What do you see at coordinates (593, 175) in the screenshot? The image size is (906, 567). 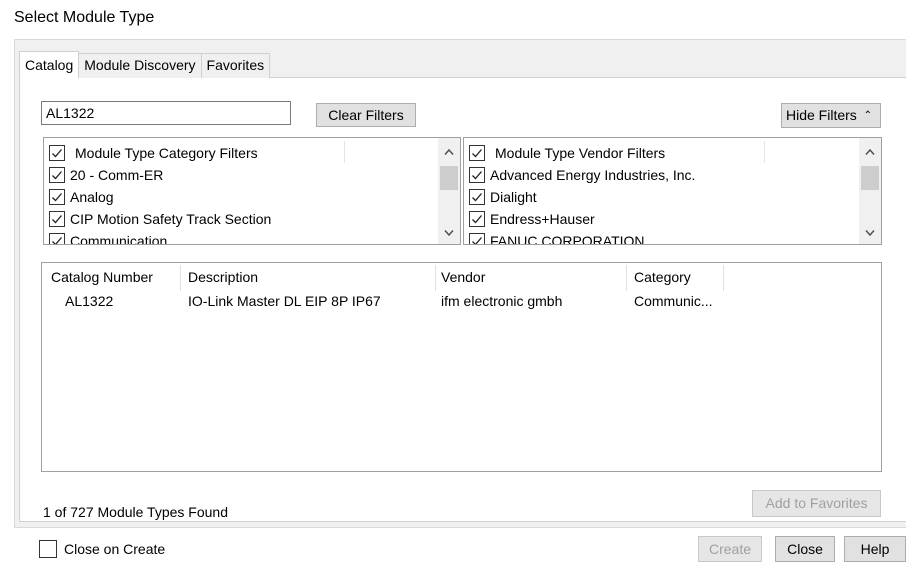 I see `vendor-filter-label: Advanced Energy Industries, Inc.` at bounding box center [593, 175].